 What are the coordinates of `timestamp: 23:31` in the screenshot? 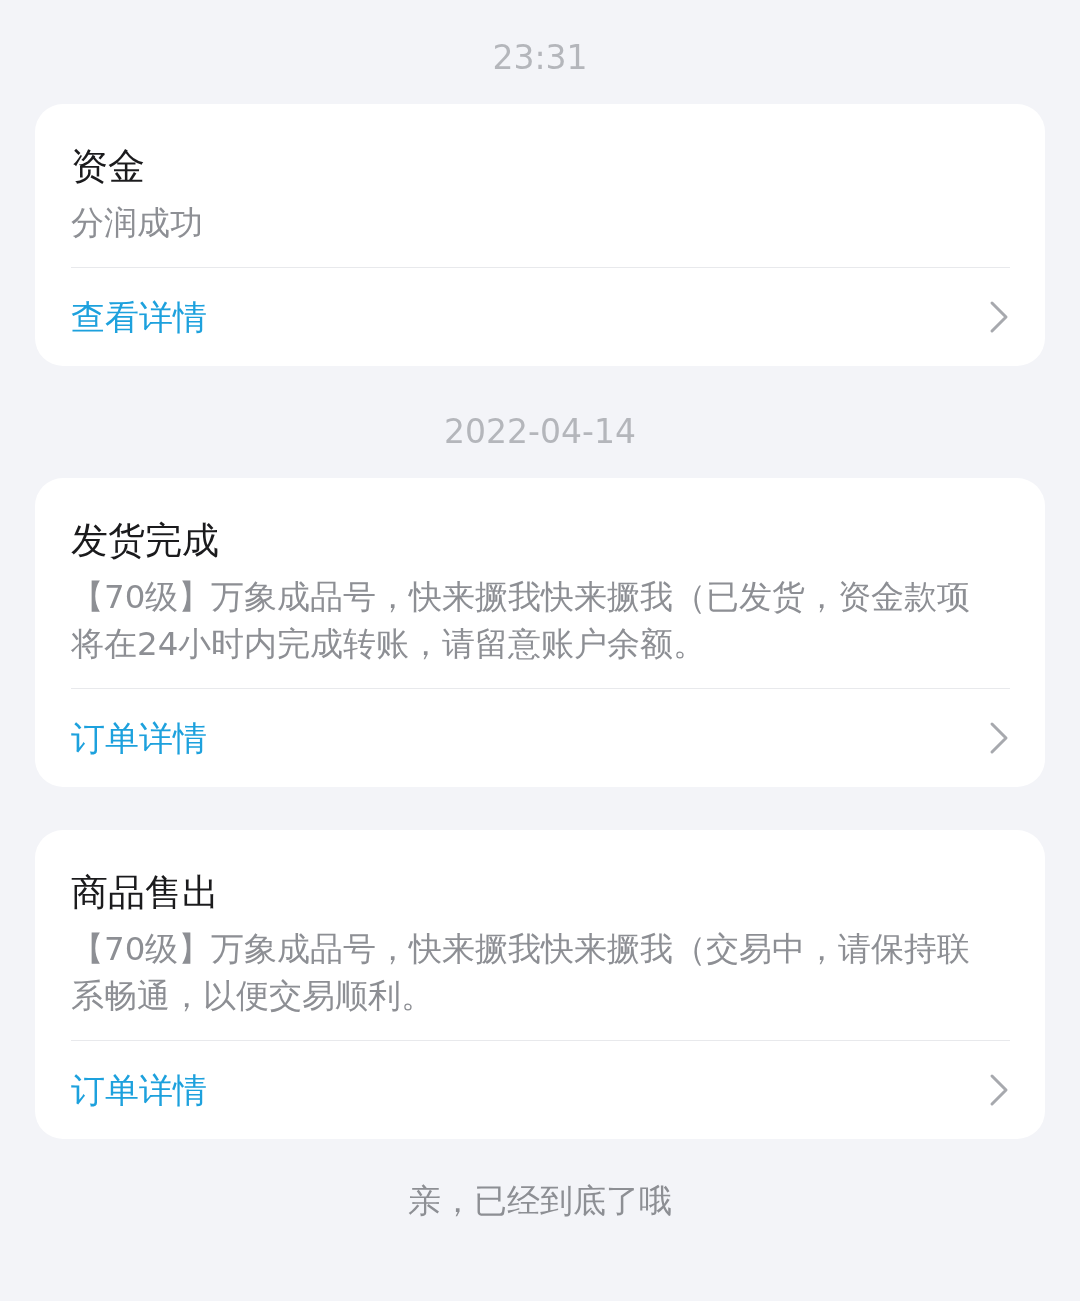 It's located at (540, 58).